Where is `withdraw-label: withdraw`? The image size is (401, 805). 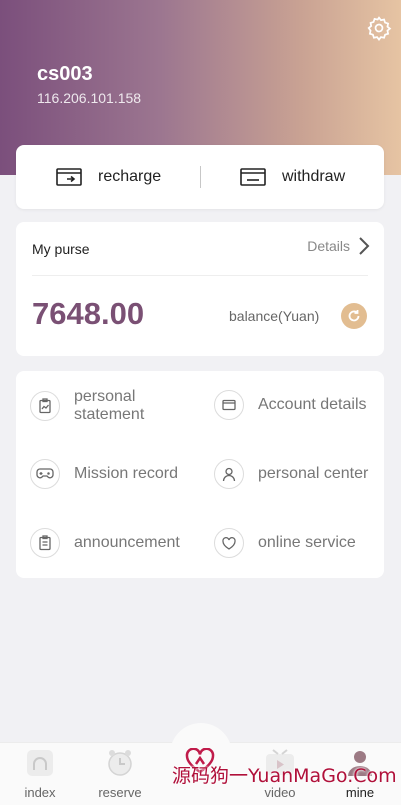
withdraw-label: withdraw is located at coordinates (314, 176).